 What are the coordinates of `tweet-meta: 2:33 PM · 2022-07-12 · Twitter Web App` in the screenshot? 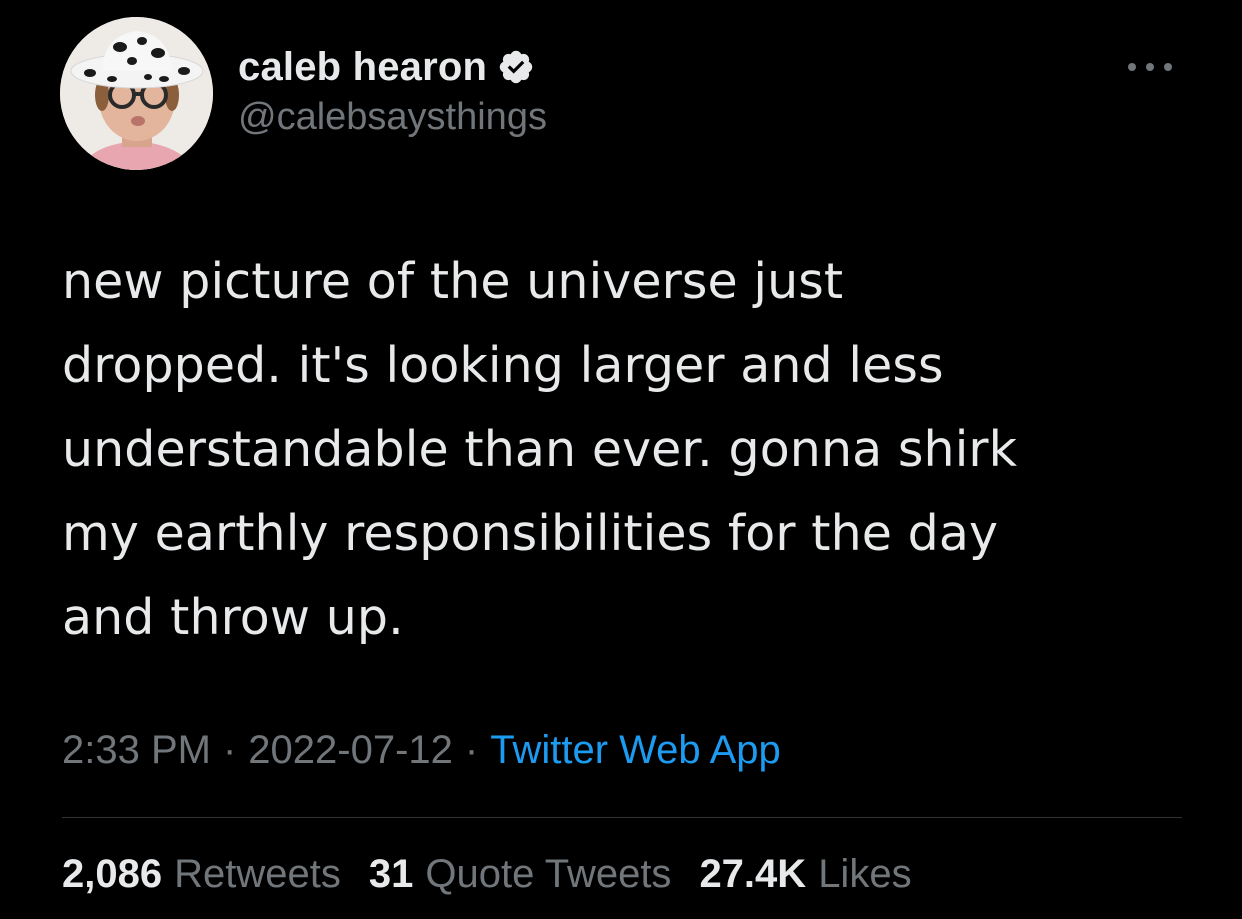 It's located at (421, 750).